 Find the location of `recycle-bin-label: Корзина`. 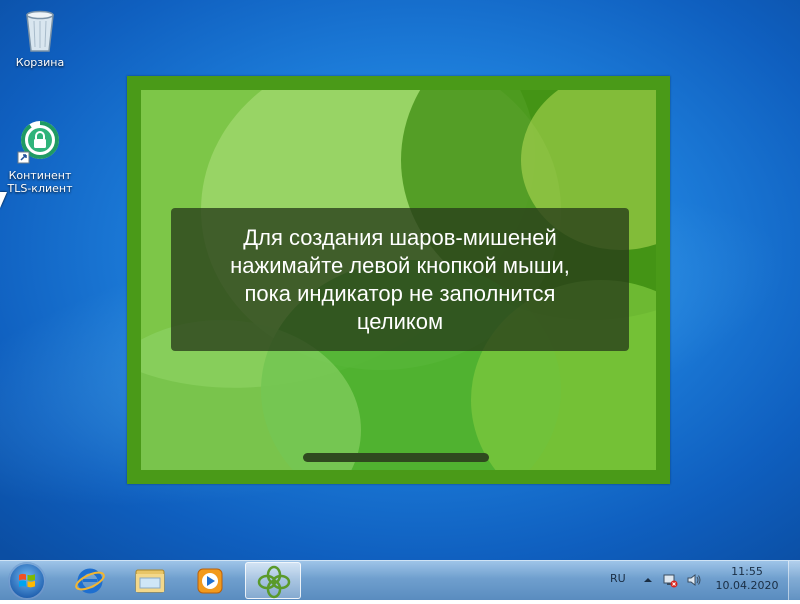

recycle-bin-label: Корзина is located at coordinates (40, 62).